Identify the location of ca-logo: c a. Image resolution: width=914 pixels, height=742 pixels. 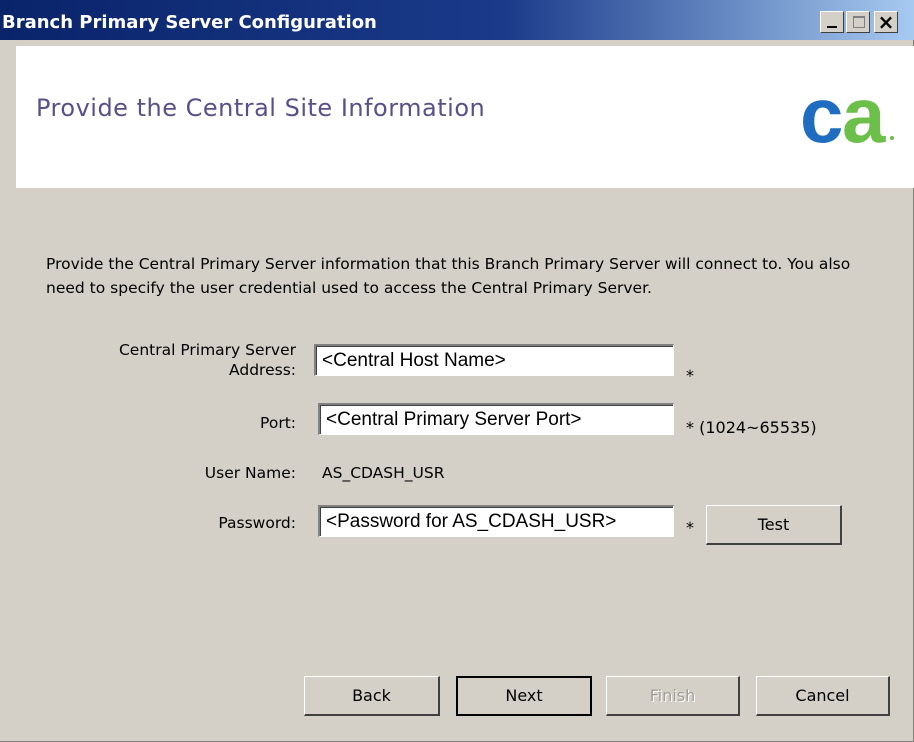
(847, 116).